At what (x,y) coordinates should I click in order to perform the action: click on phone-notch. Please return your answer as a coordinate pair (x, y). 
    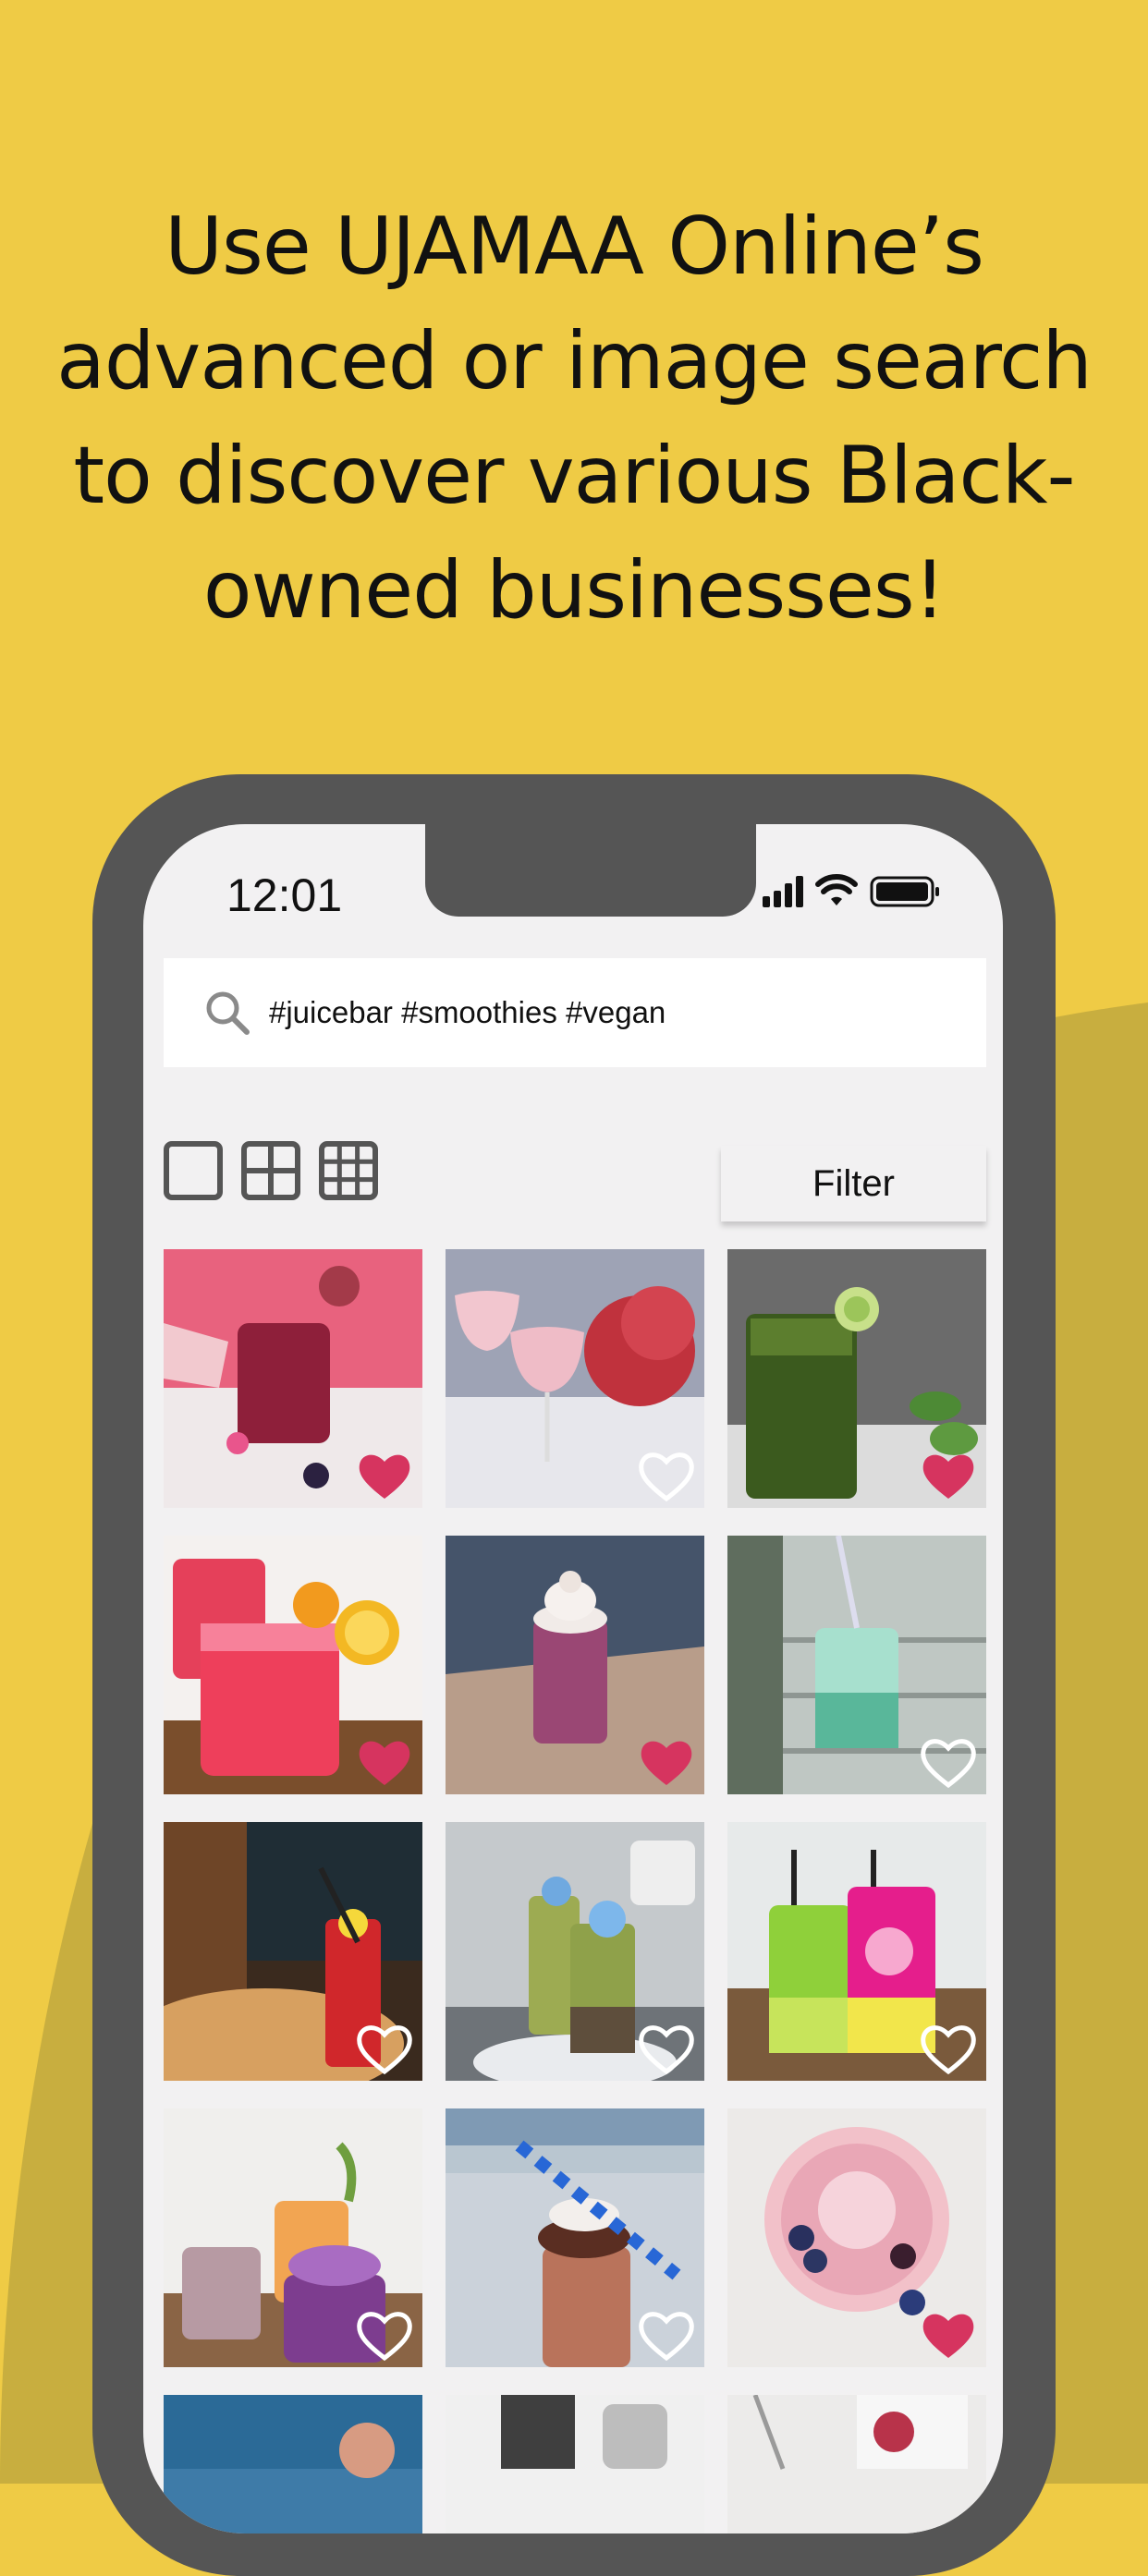
    Looking at the image, I should click on (590, 870).